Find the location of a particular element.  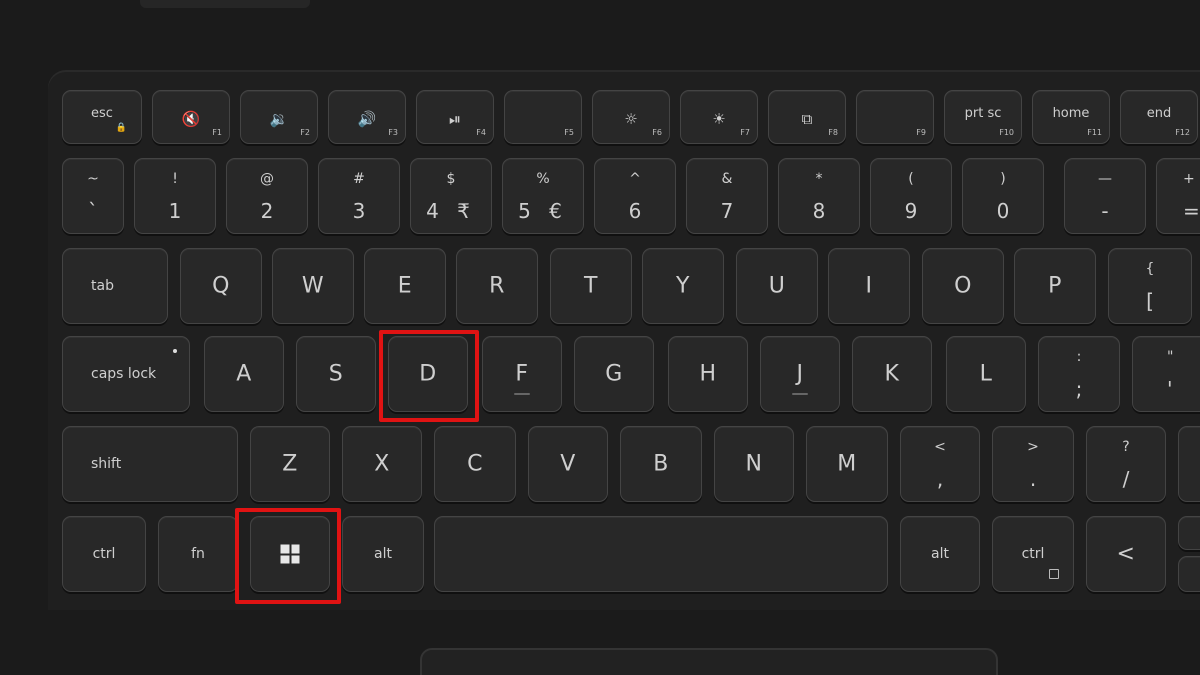

key-f4: ⏯ F4 is located at coordinates (455, 117).